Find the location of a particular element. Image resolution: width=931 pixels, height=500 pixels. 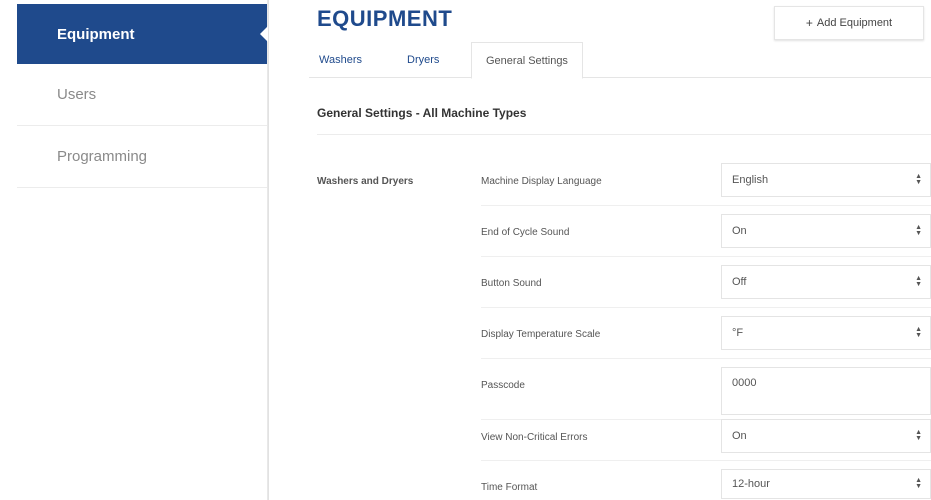

sidebar-item-equipment: Equipment is located at coordinates (142, 34).